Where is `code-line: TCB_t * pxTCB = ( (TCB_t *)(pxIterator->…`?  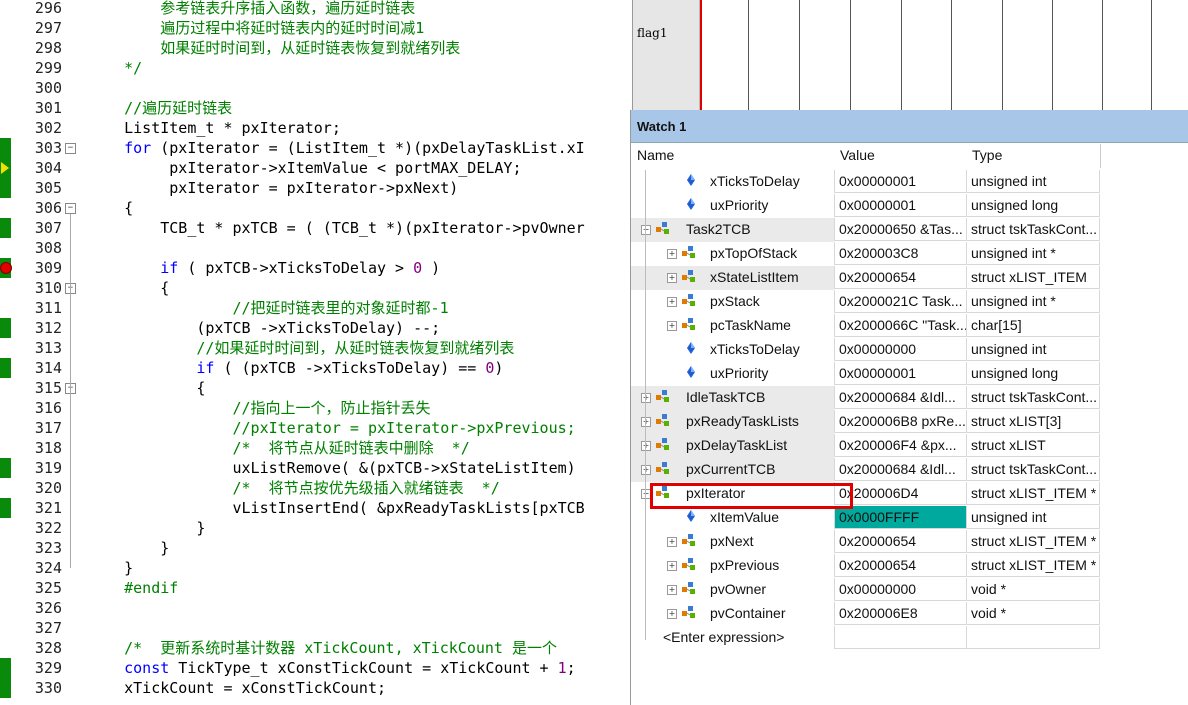
code-line: TCB_t * pxTCB = ( (TCB_t *)(pxIterator->… is located at coordinates (336, 228).